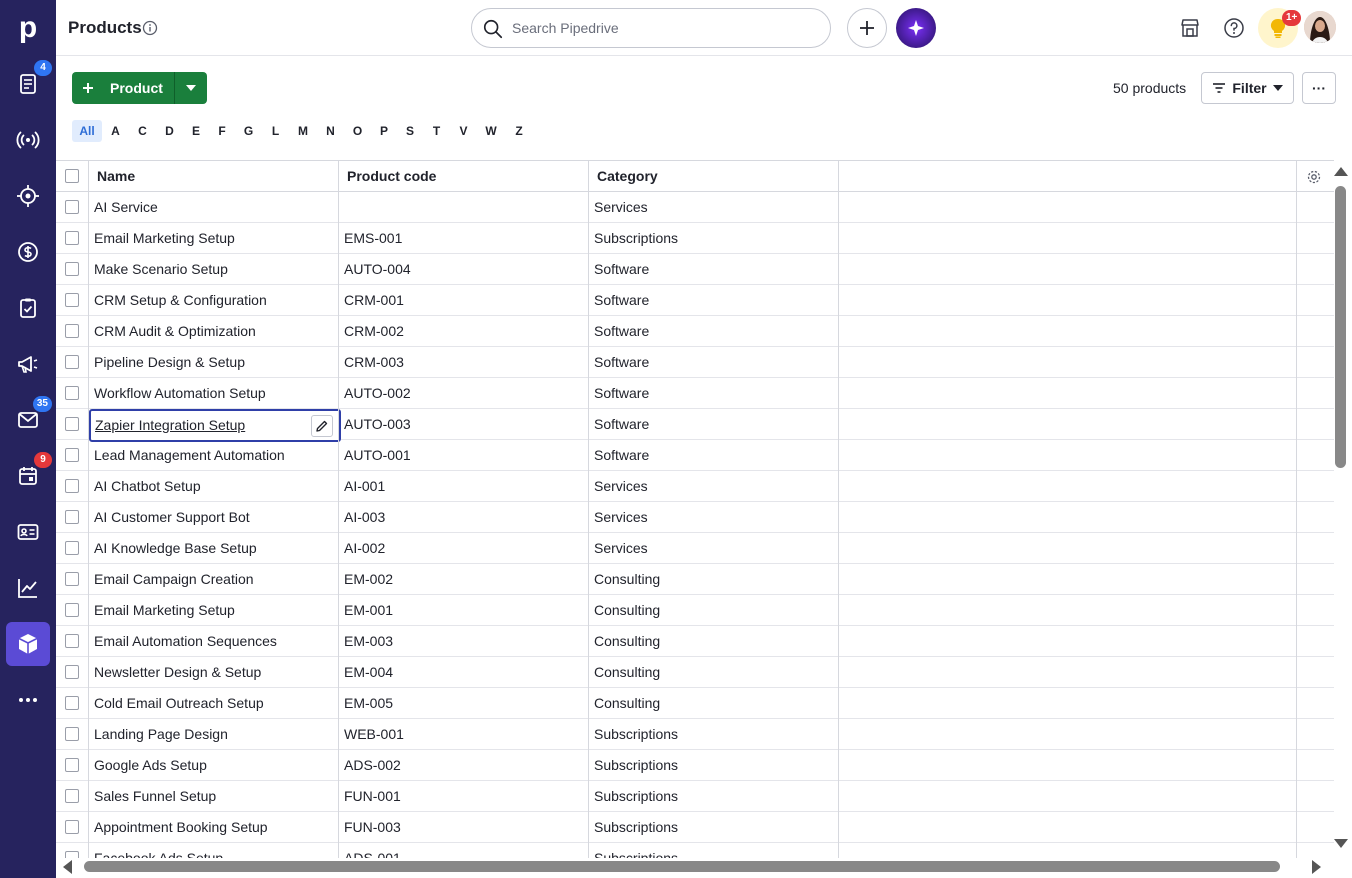  I want to click on cell-name: Email Automation Sequences, so click(214, 641).